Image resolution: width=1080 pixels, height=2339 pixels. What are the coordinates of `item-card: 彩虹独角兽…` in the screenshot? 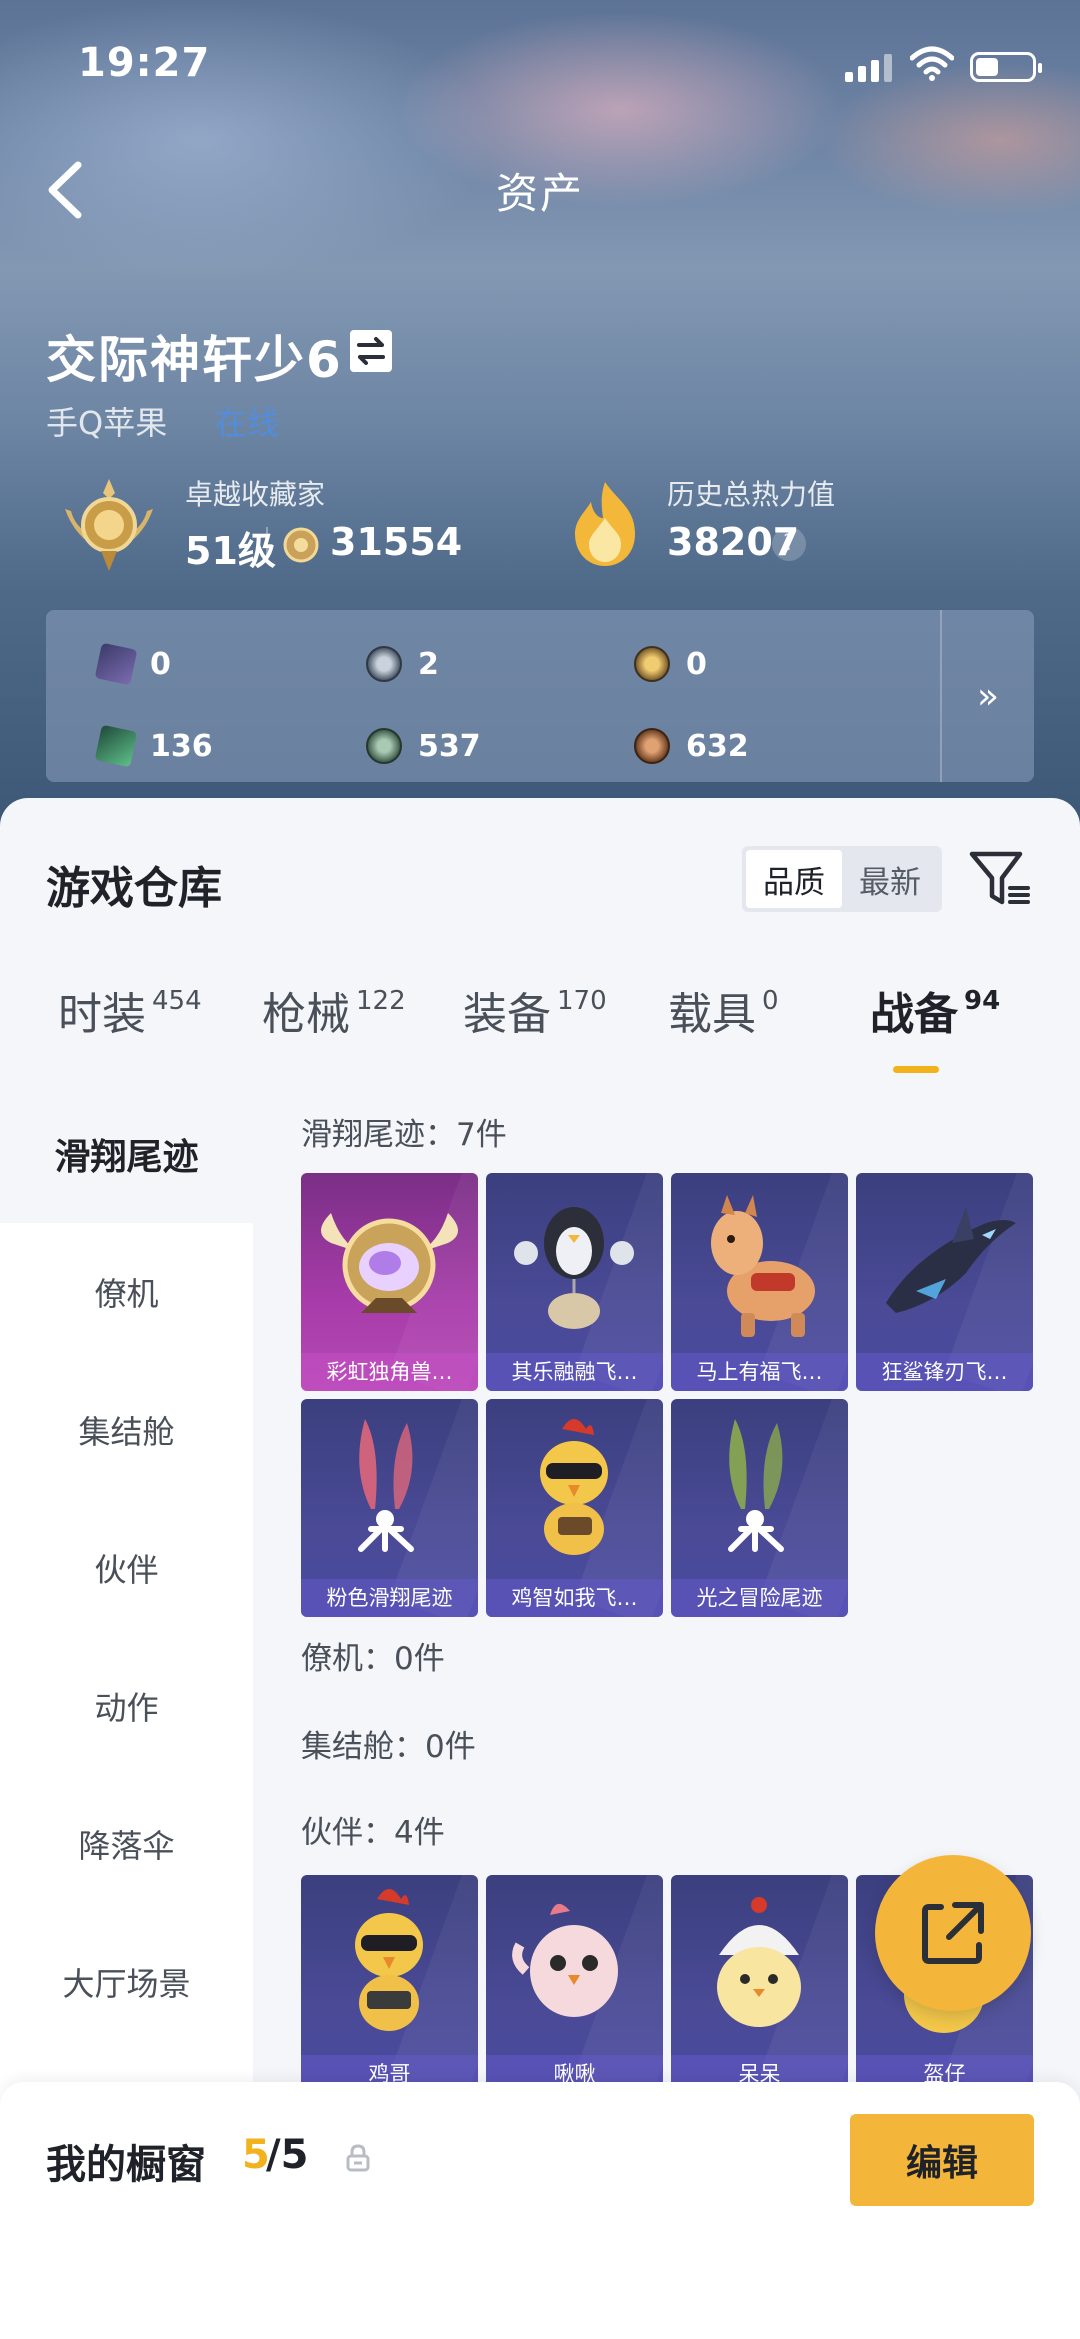 It's located at (389, 1282).